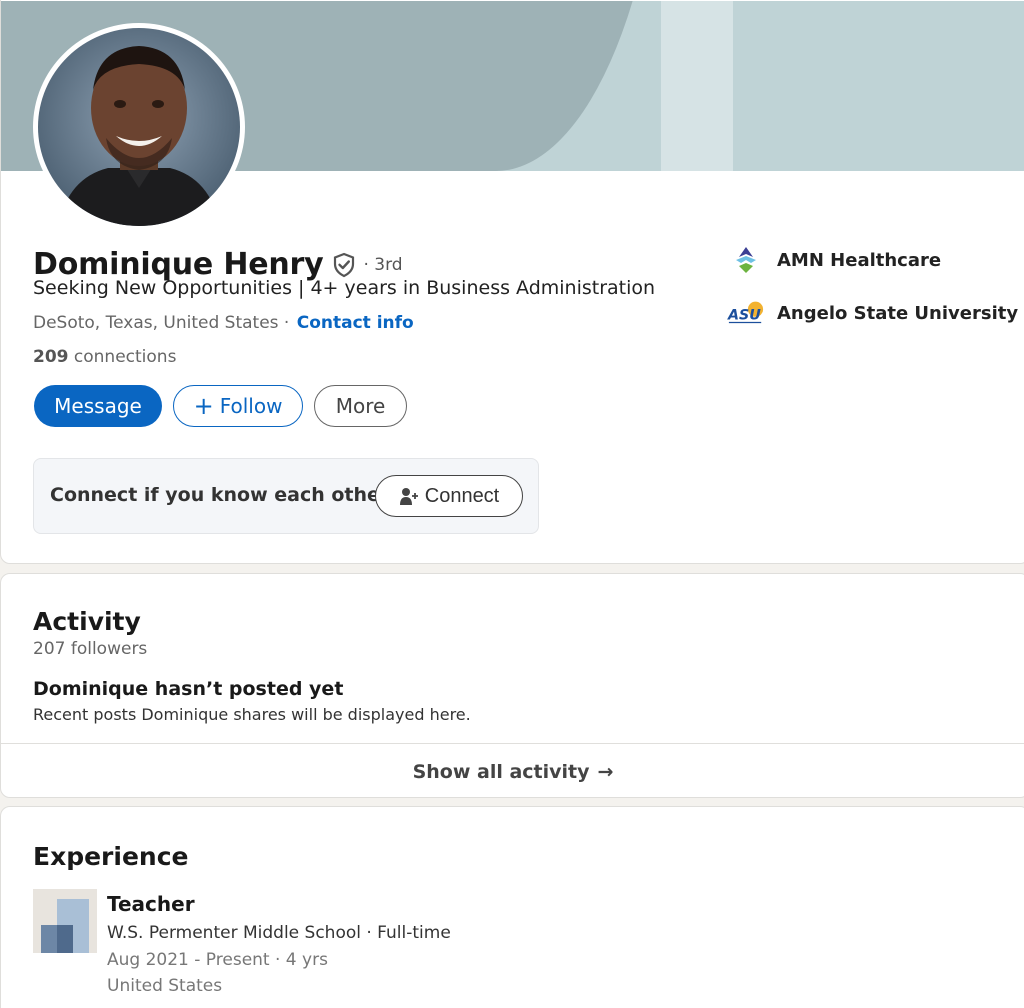 The width and height of the screenshot is (1024, 1008). Describe the element at coordinates (165, 986) in the screenshot. I see `experience-location: United States` at that location.